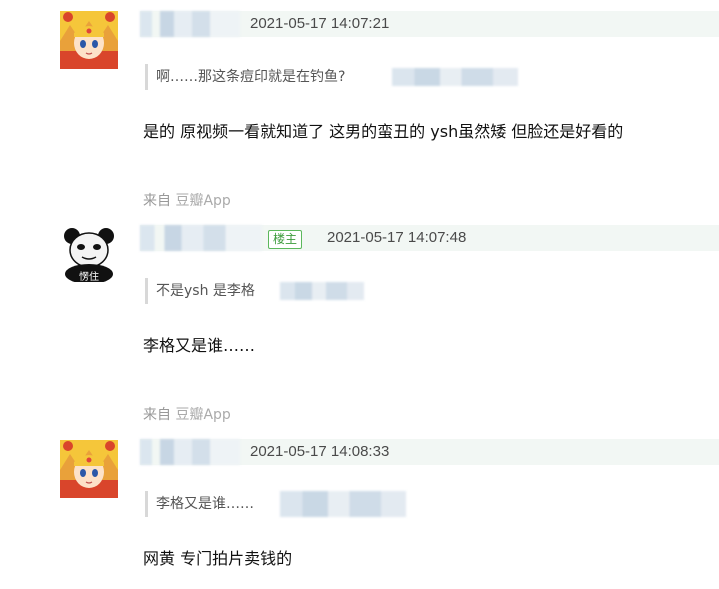 The width and height of the screenshot is (719, 589). Describe the element at coordinates (397, 237) in the screenshot. I see `comment-time: 2021-05-17 14:07:48` at that location.